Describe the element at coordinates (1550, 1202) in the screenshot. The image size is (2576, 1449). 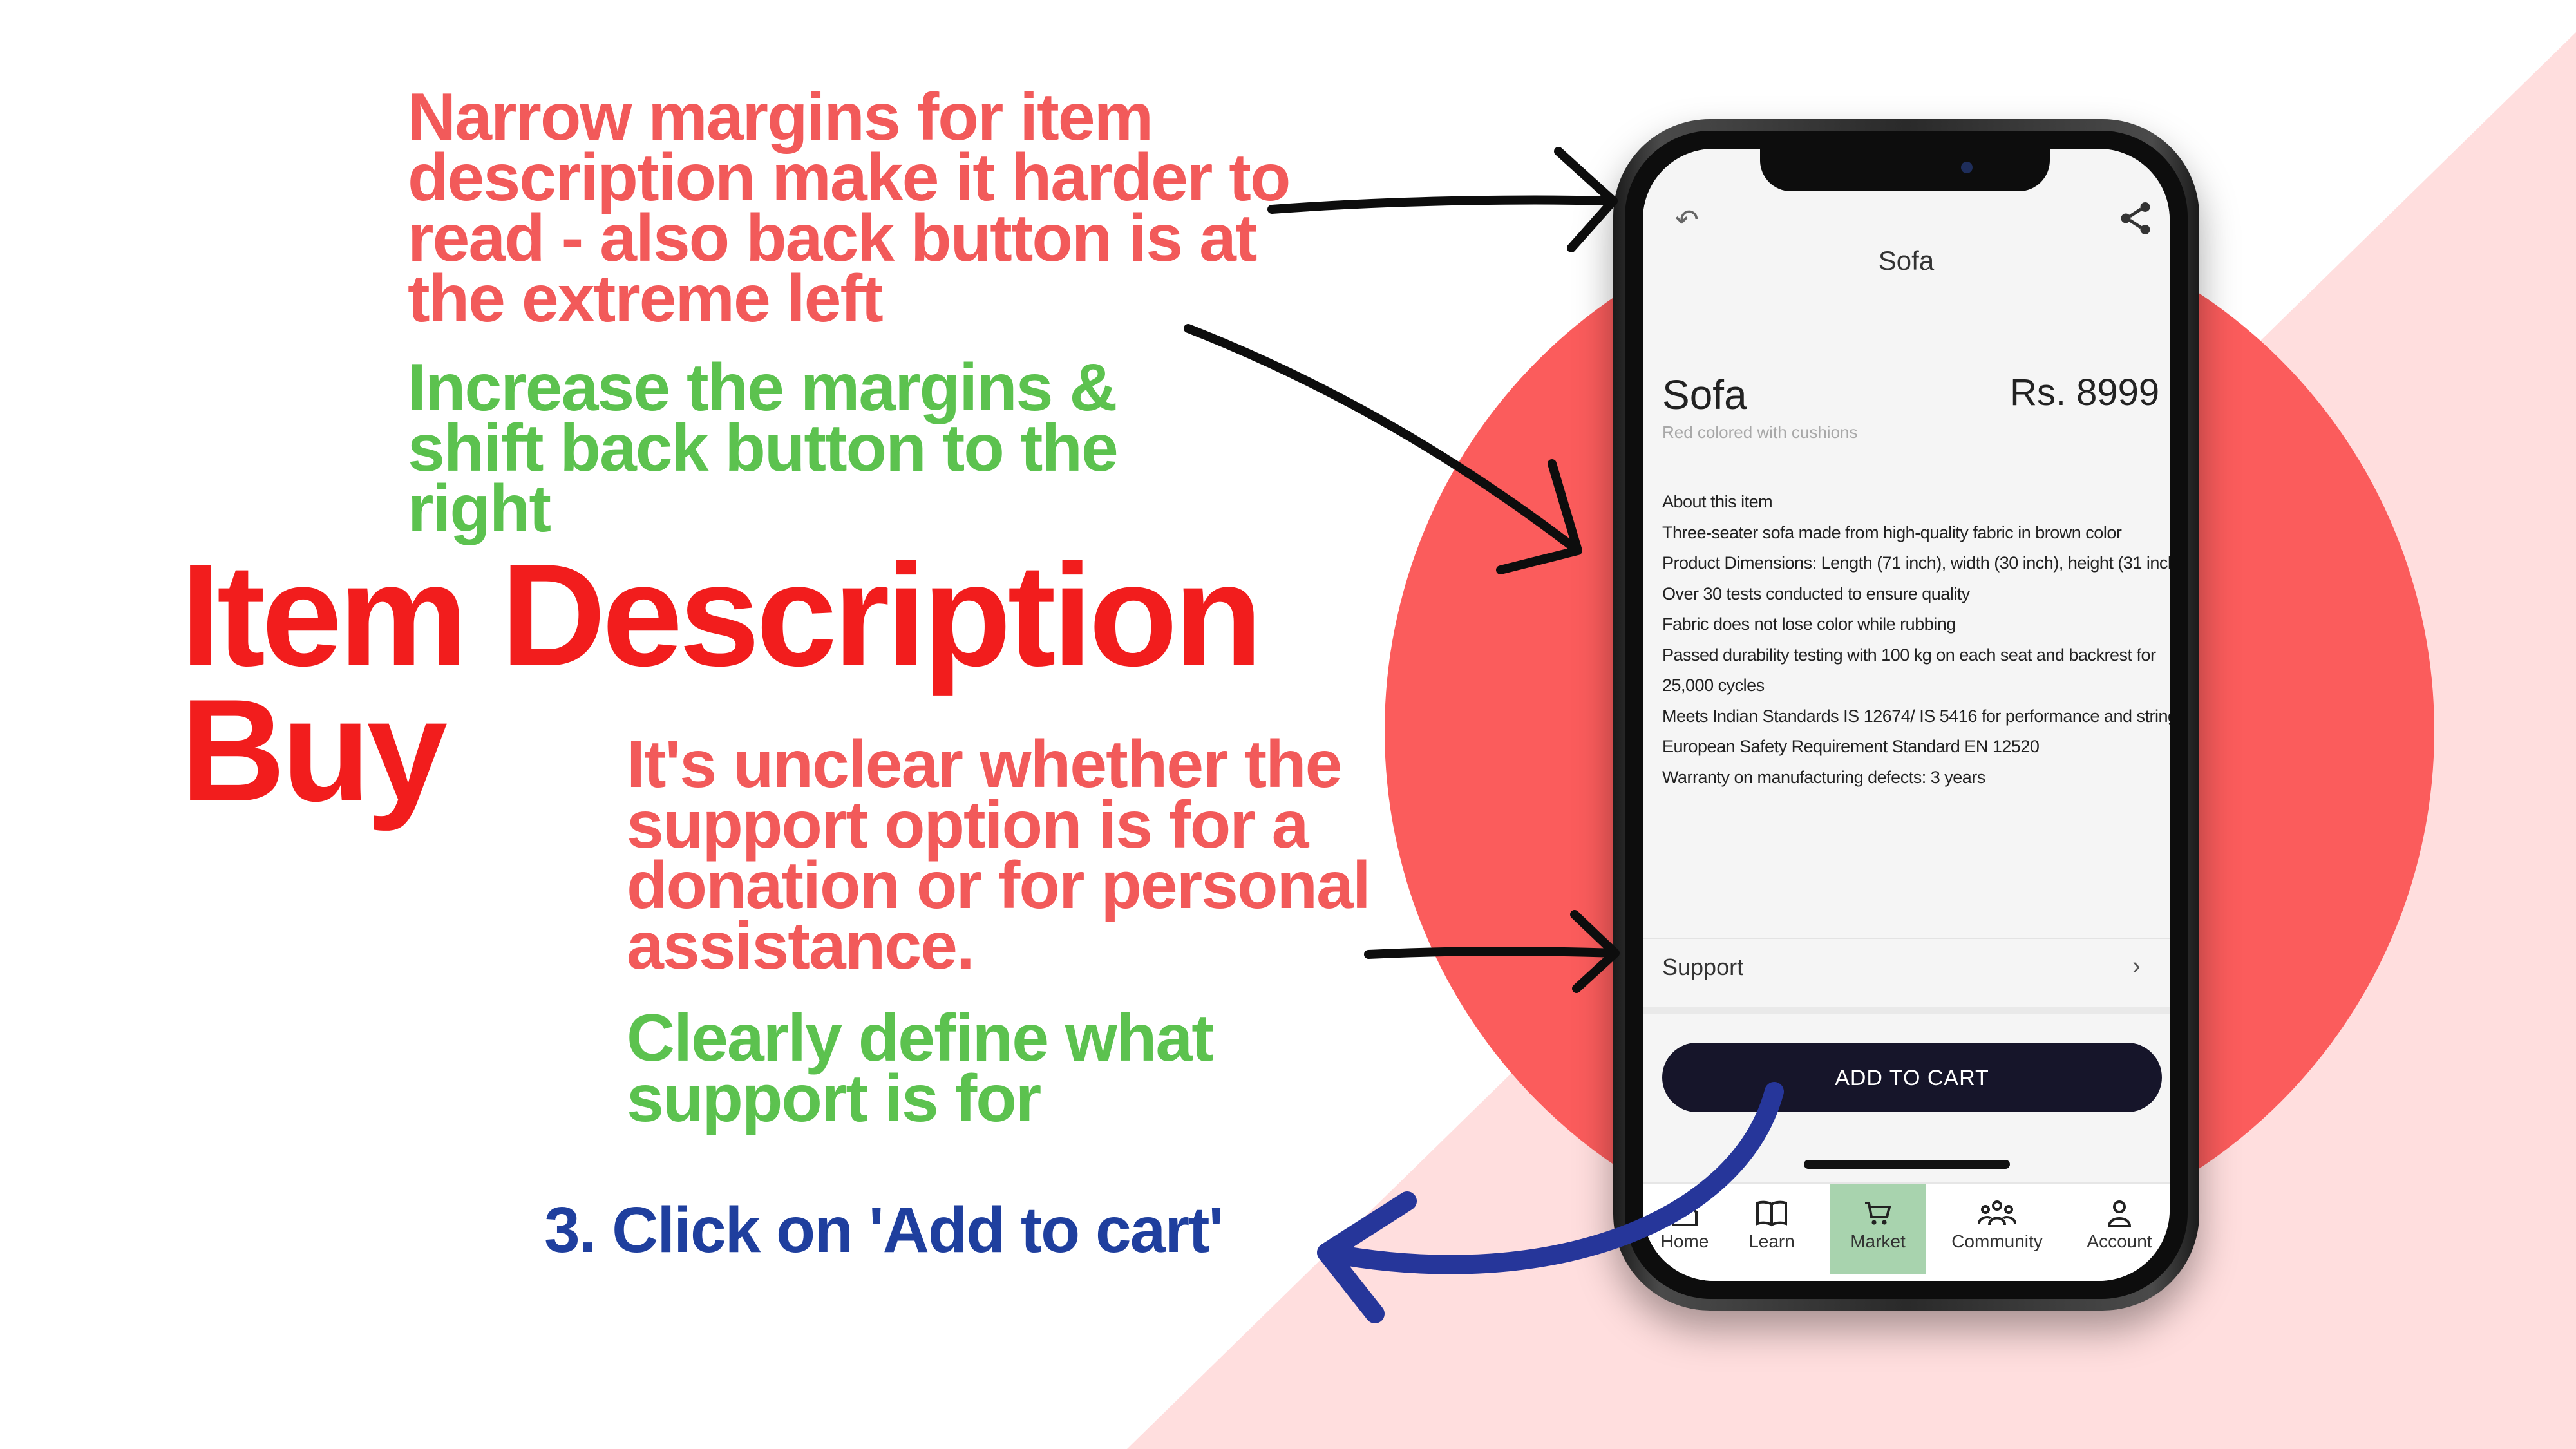
I see `arrow-from-add-to-cart` at that location.